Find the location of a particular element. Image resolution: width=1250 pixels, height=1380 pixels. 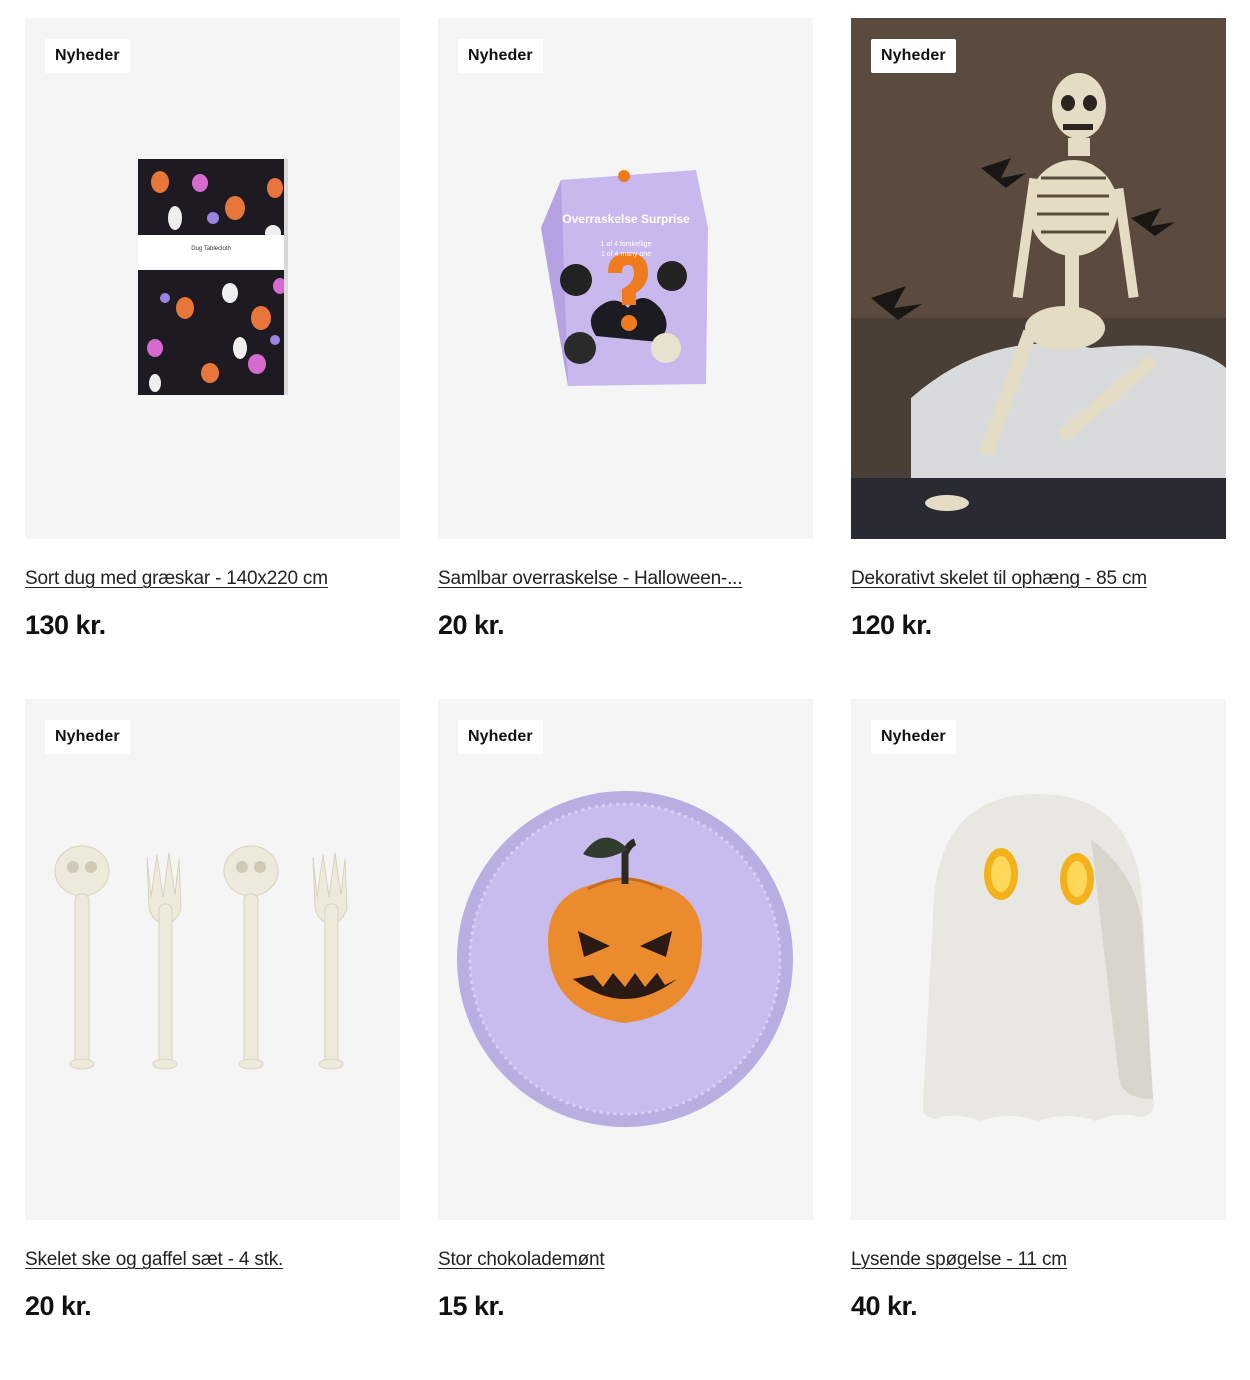

ghost-image is located at coordinates (1038, 957).